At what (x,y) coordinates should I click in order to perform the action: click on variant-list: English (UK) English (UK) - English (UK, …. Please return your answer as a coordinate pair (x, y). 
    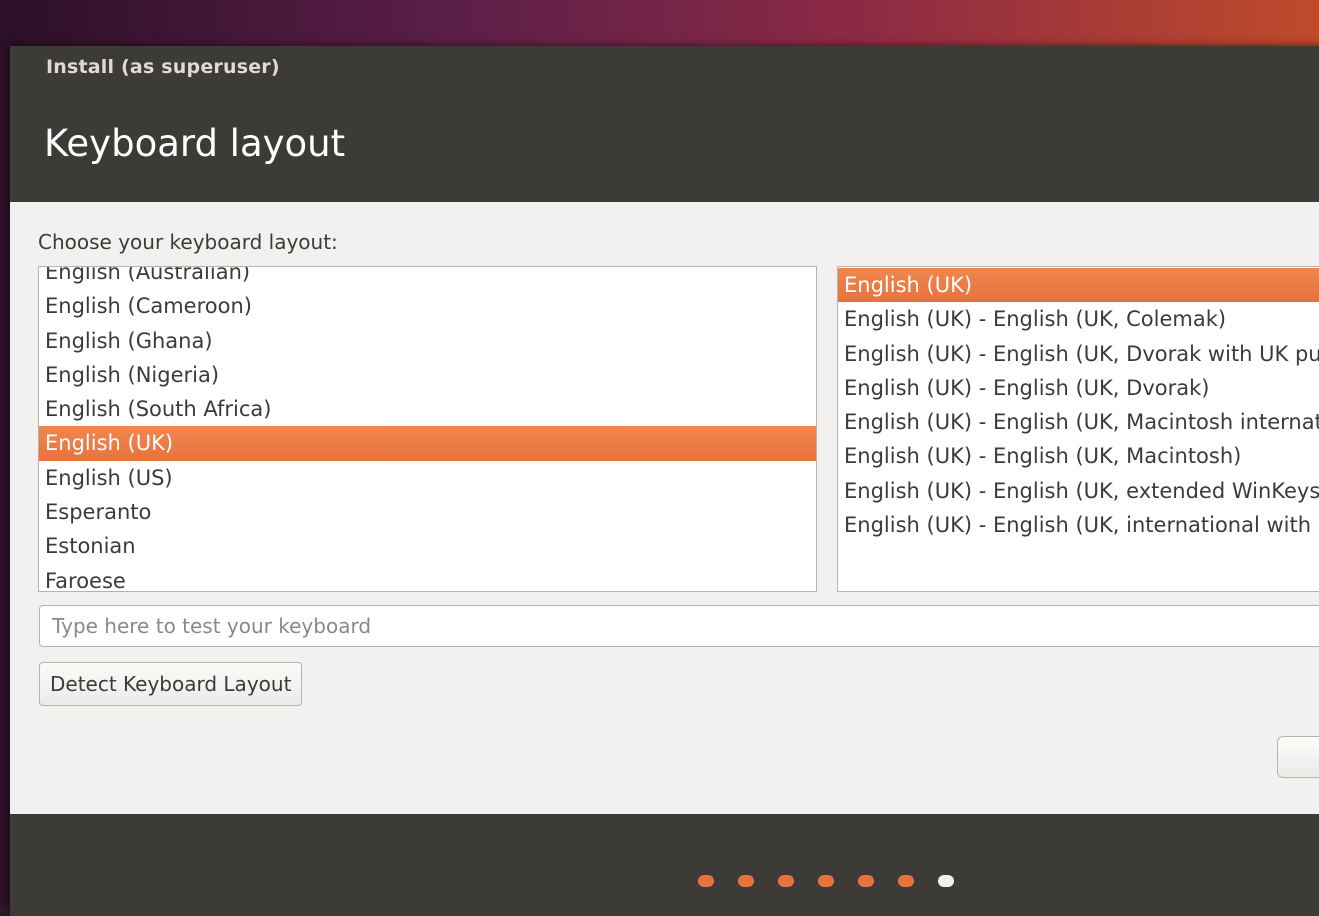
    Looking at the image, I should click on (1078, 429).